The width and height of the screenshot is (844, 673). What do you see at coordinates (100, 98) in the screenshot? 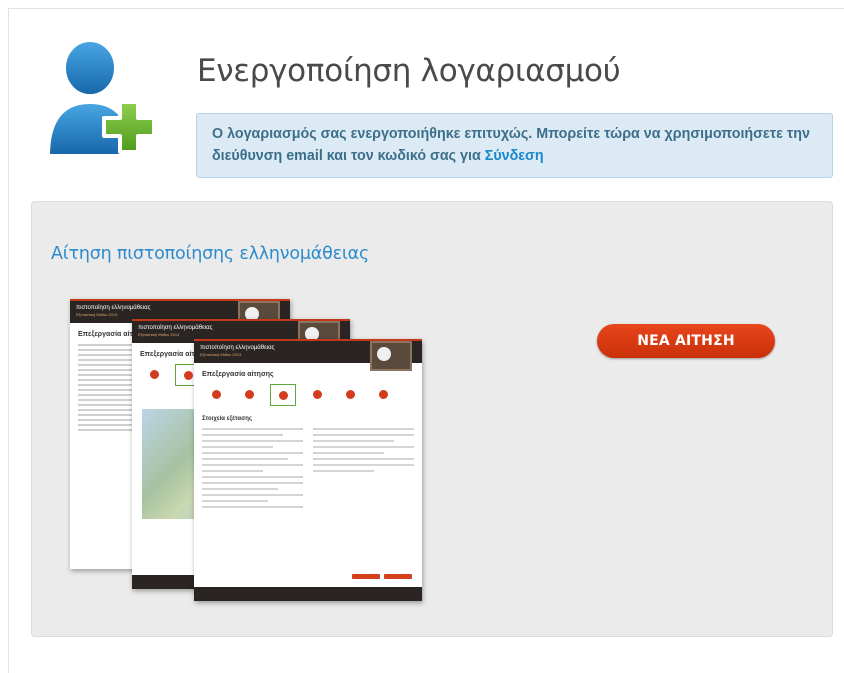
I see `user-add-icon` at bounding box center [100, 98].